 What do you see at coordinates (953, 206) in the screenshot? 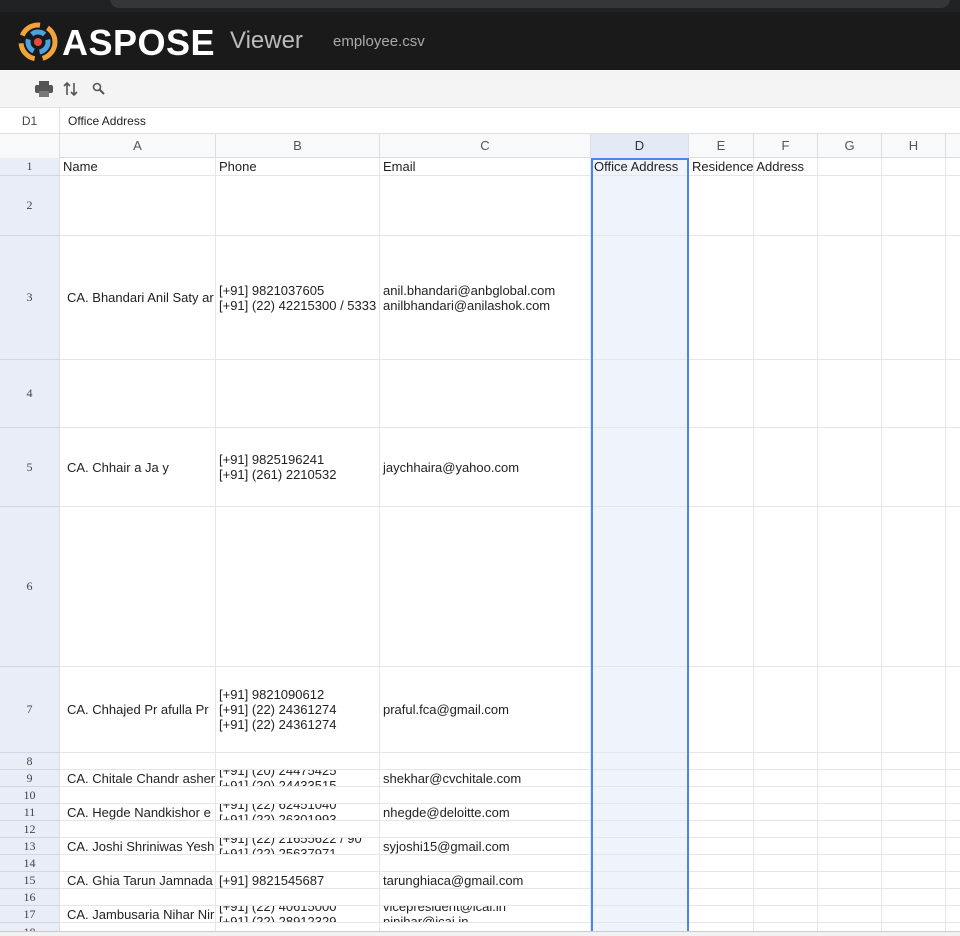
I see `cell-i2` at bounding box center [953, 206].